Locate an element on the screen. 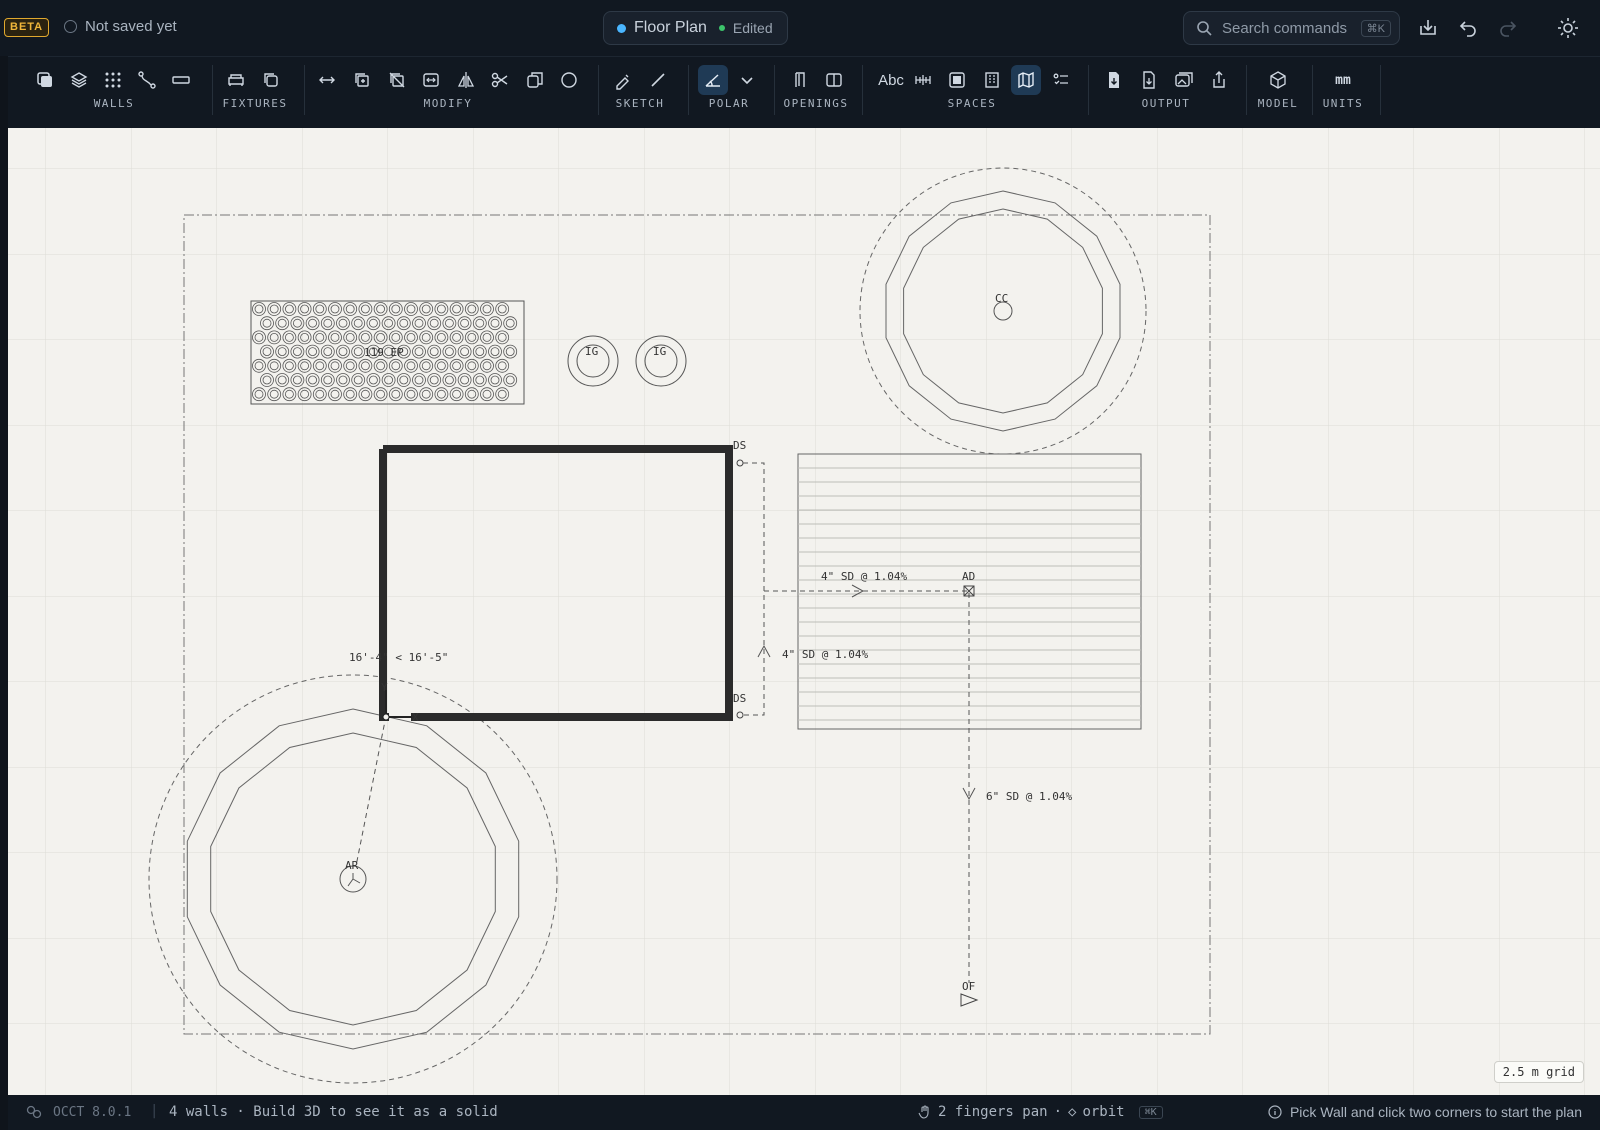 The image size is (1600, 1130). unsaved-icon is located at coordinates (70, 26).